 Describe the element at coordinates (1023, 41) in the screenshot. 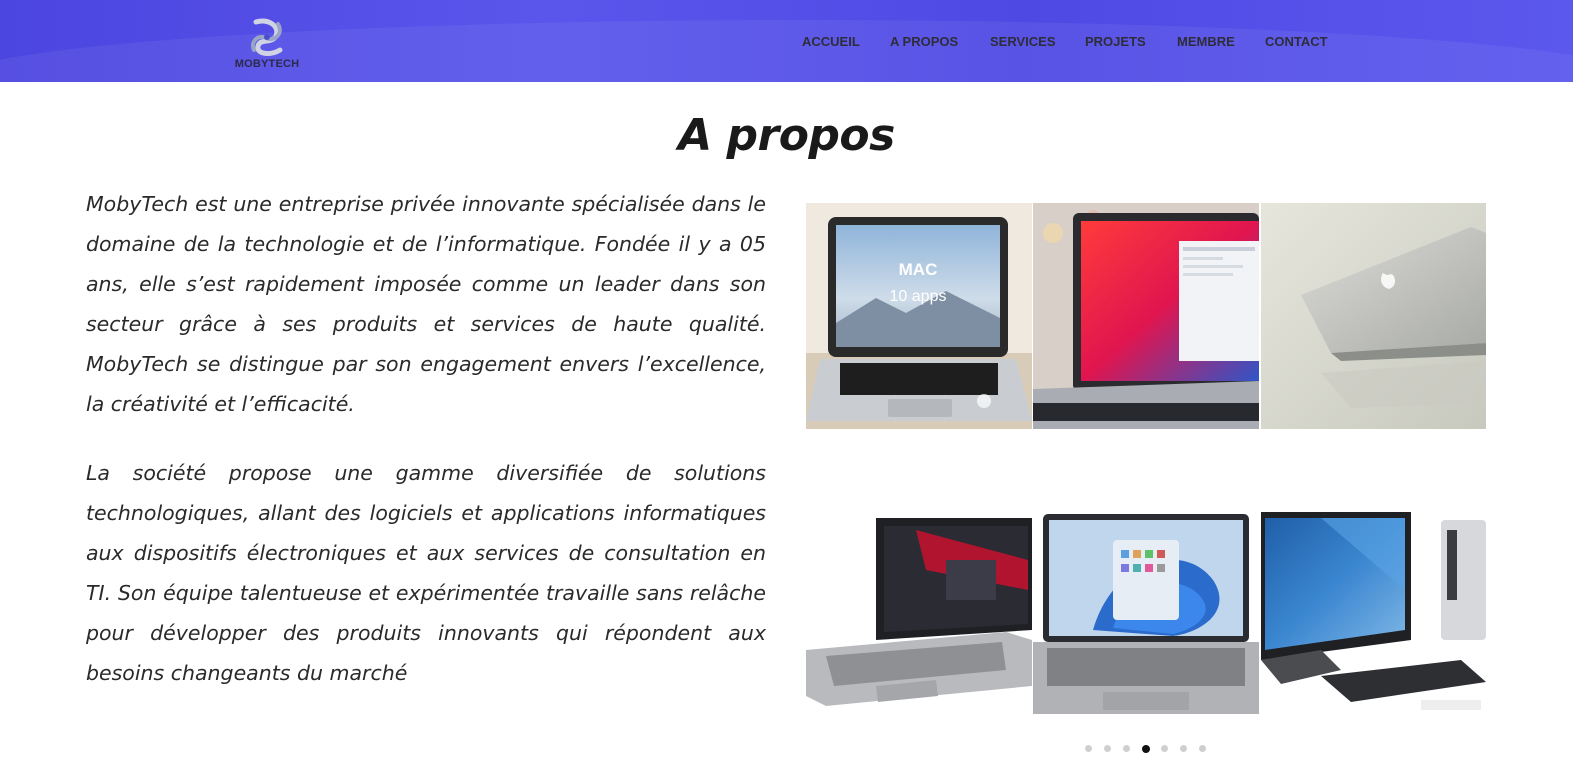

I see `nav-item-services: SERVICES` at that location.